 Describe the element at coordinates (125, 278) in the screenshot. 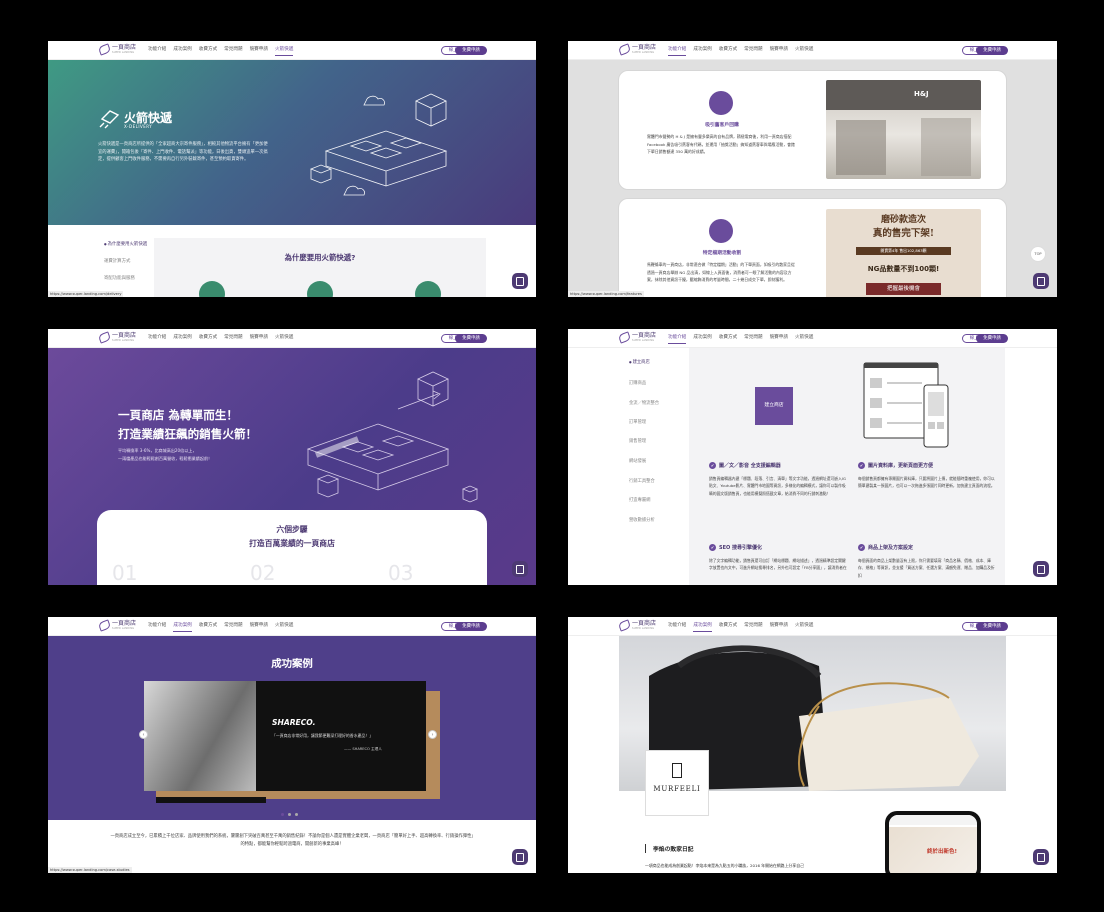

I see `toc-service: 寄配功能與服務` at that location.